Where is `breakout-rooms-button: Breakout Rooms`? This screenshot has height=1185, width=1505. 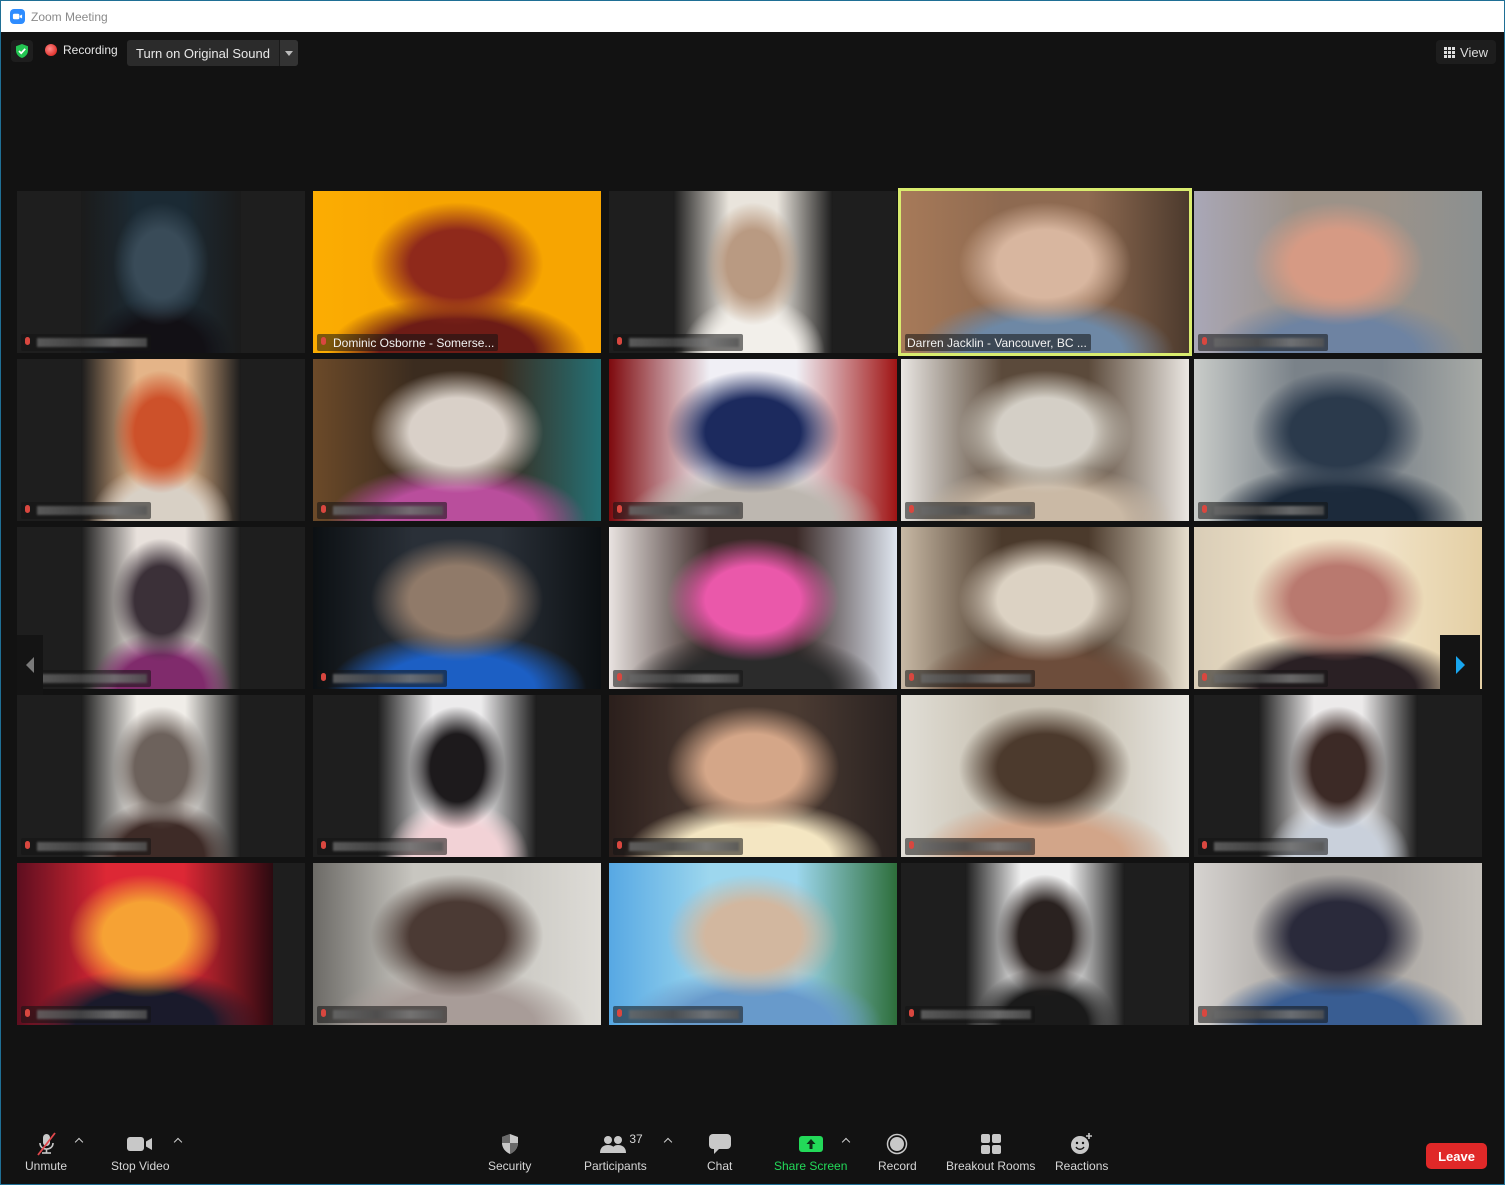
breakout-rooms-button: Breakout Rooms is located at coordinates (990, 1152).